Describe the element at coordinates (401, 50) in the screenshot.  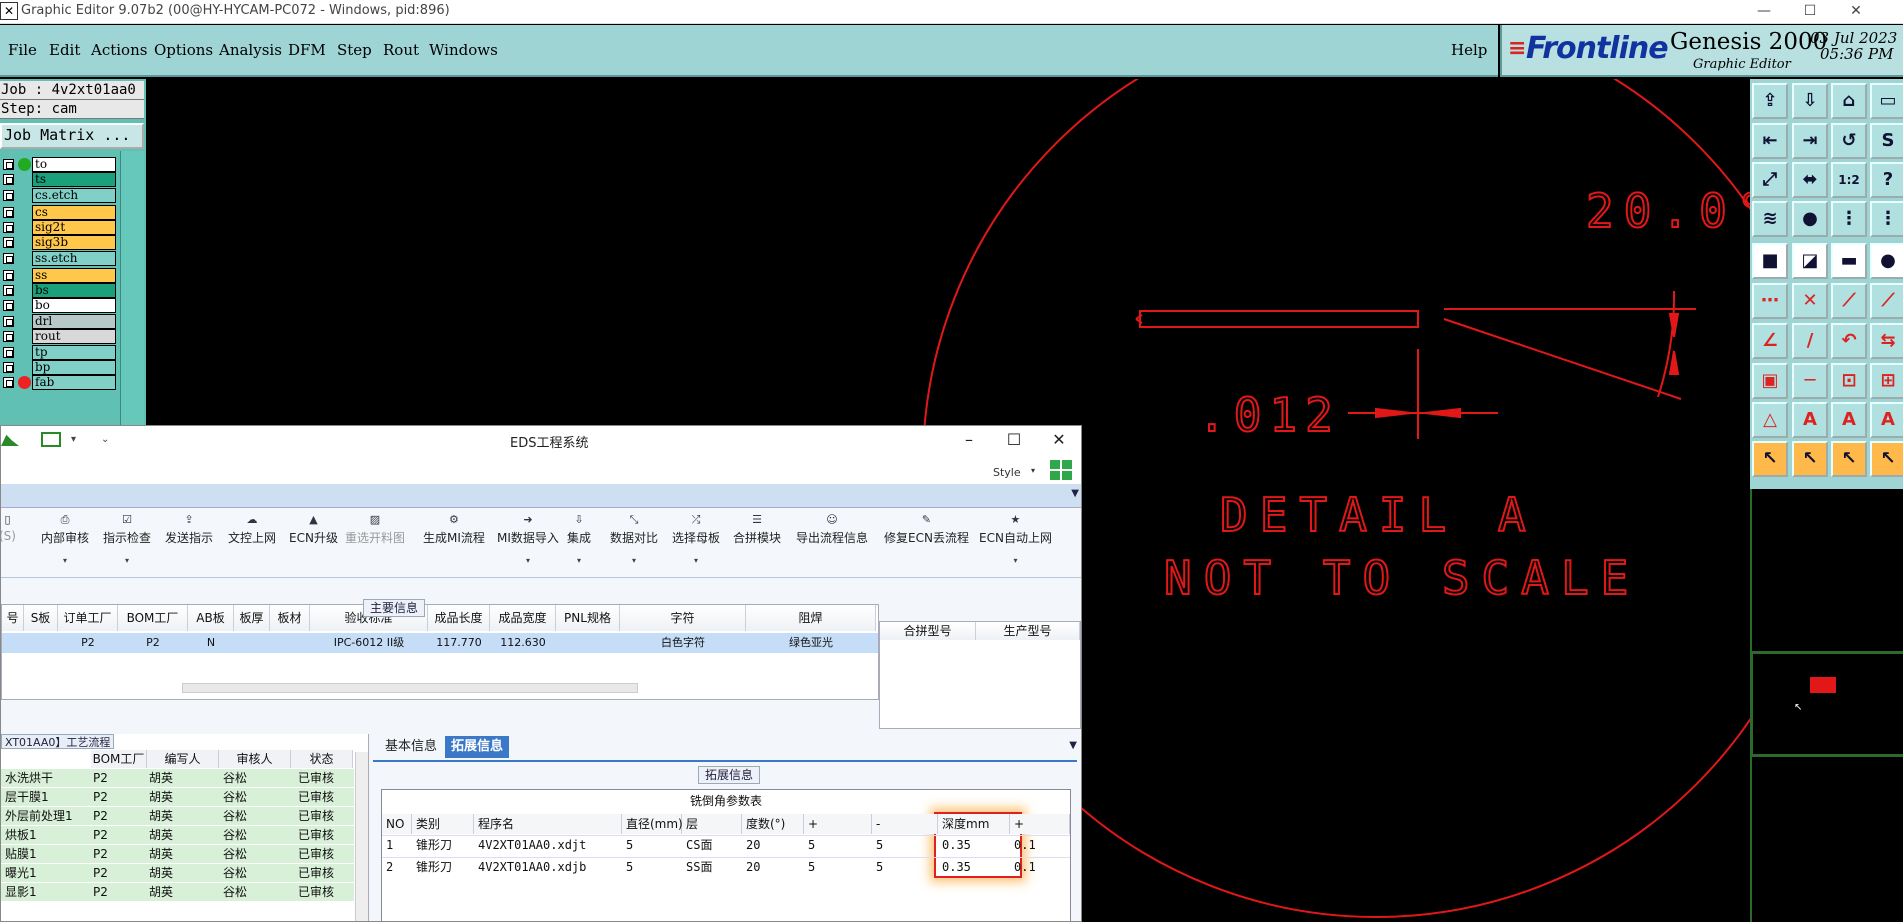
I see `menu-rout: Rout` at that location.